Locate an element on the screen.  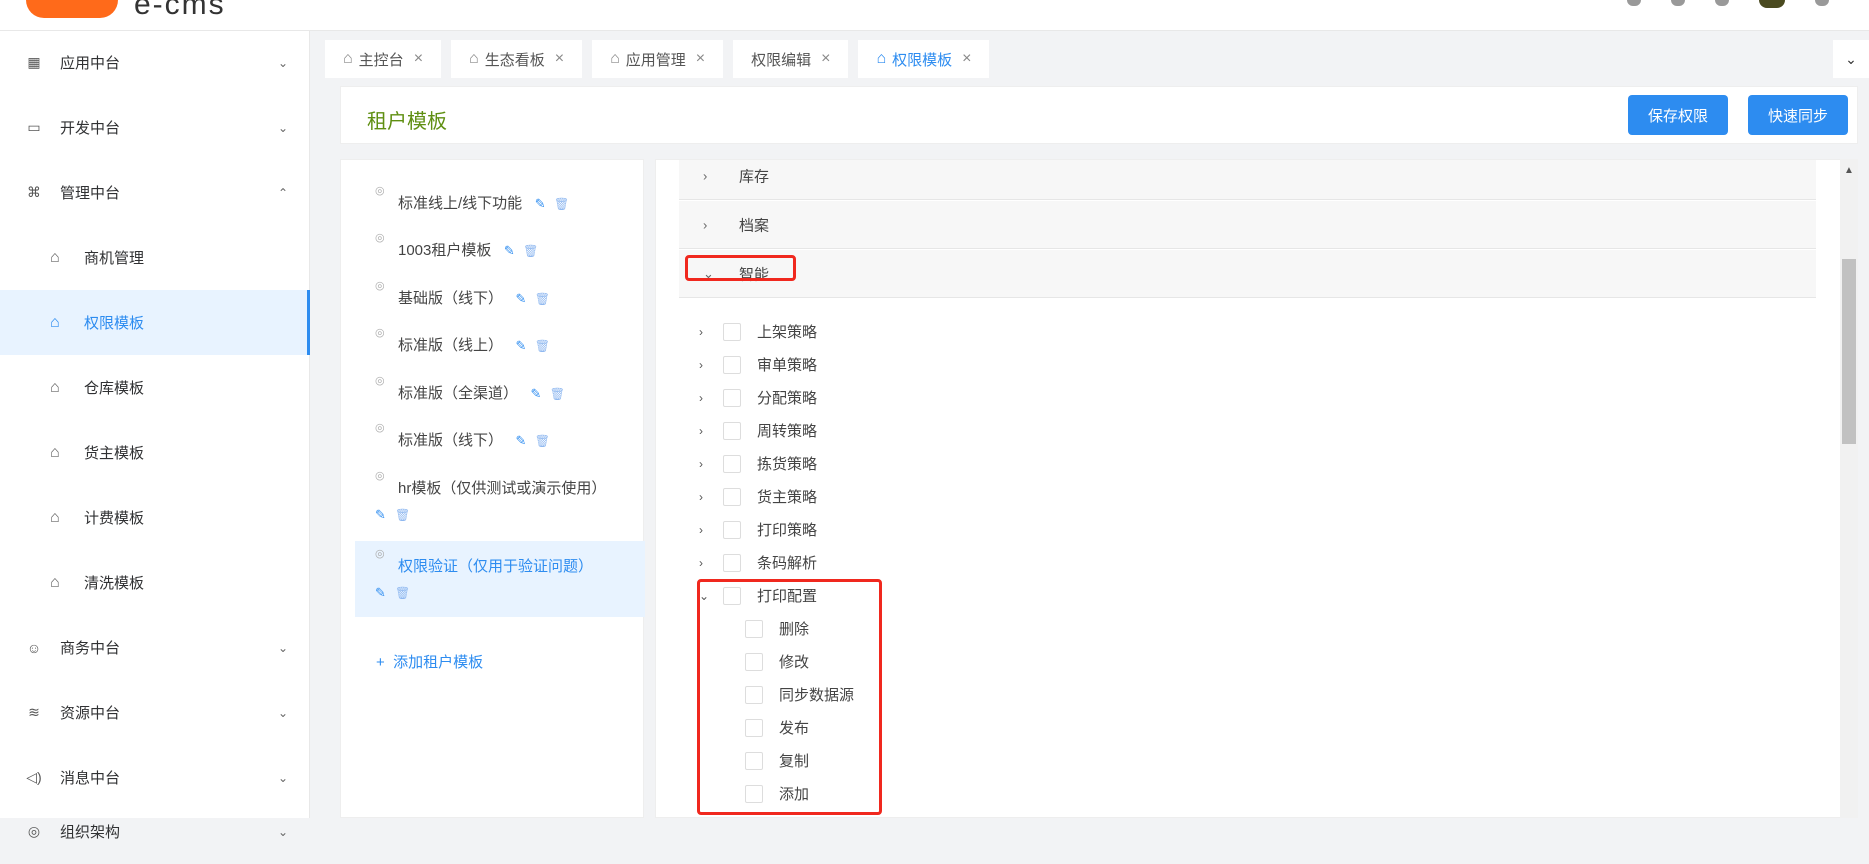
tree-node-label: 审单策略 is located at coordinates (787, 365).